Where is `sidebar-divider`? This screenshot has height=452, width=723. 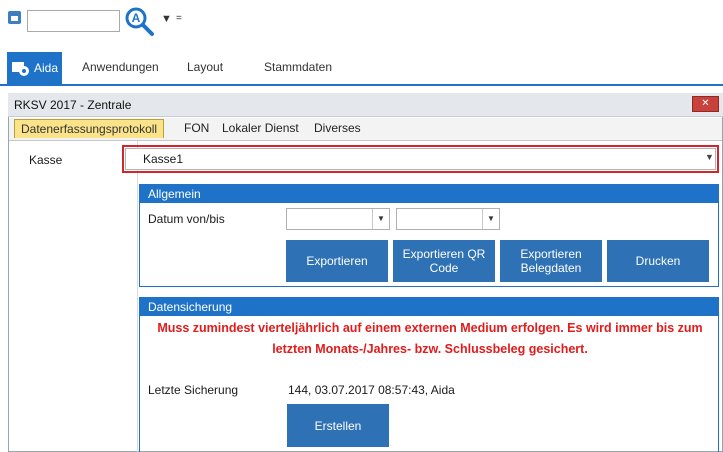
sidebar-divider is located at coordinates (137, 296).